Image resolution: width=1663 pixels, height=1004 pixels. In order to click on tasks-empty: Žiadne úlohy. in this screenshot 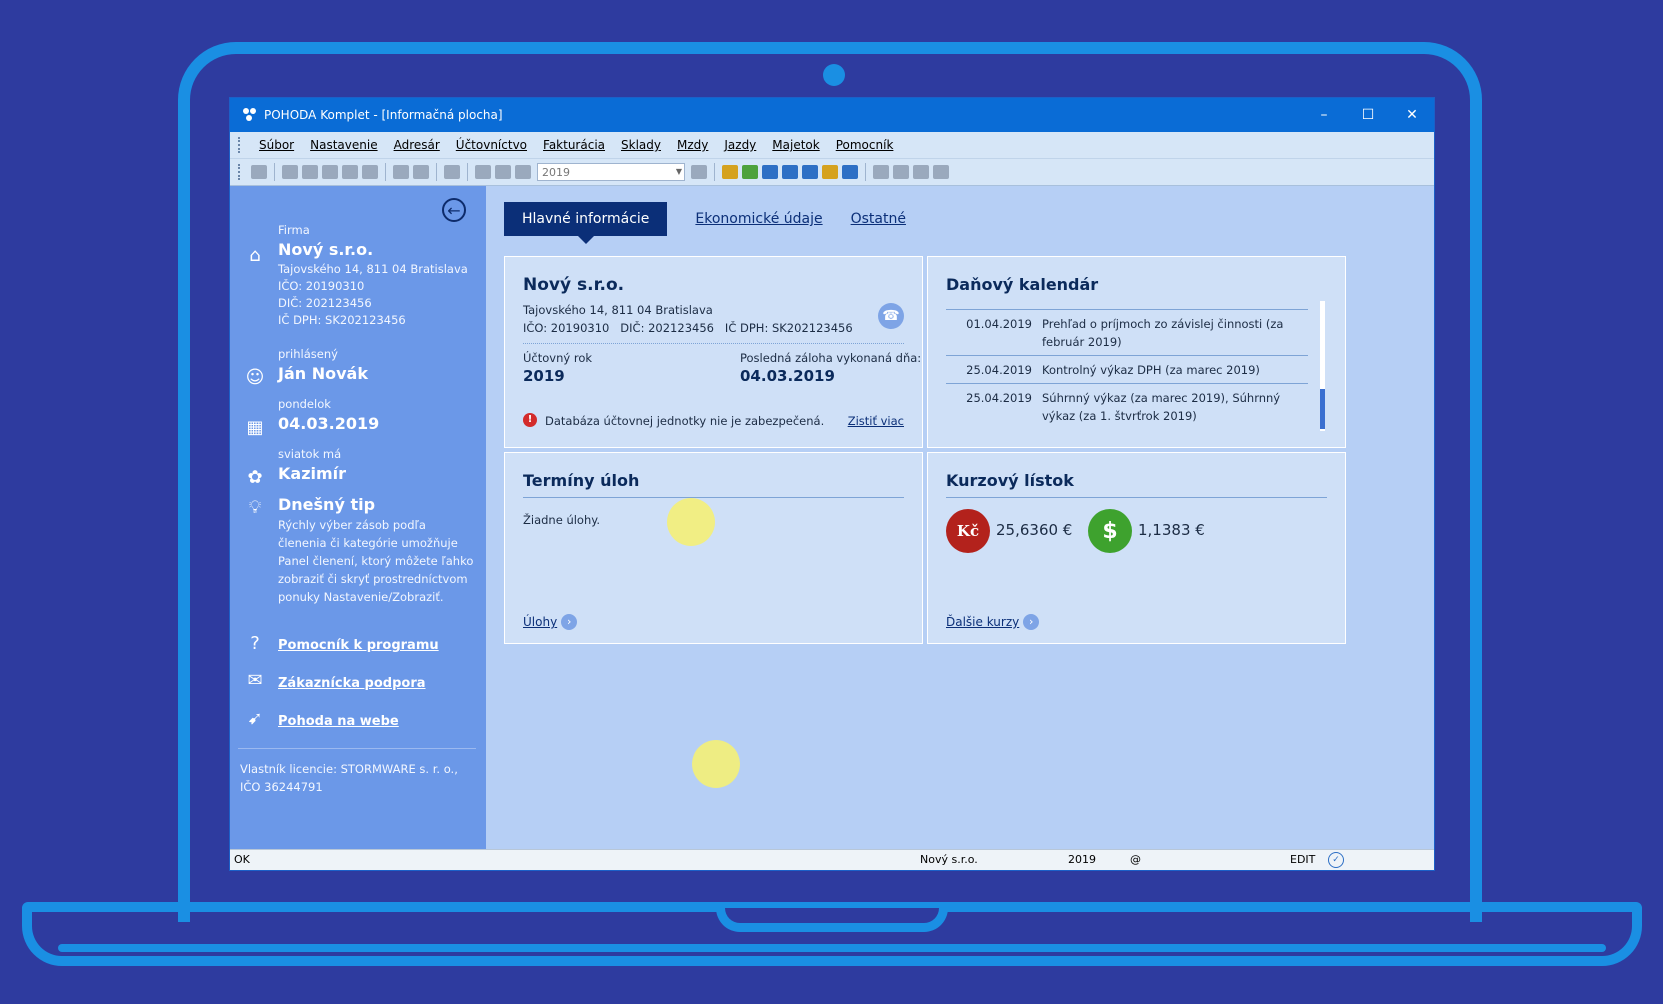, I will do `click(562, 520)`.